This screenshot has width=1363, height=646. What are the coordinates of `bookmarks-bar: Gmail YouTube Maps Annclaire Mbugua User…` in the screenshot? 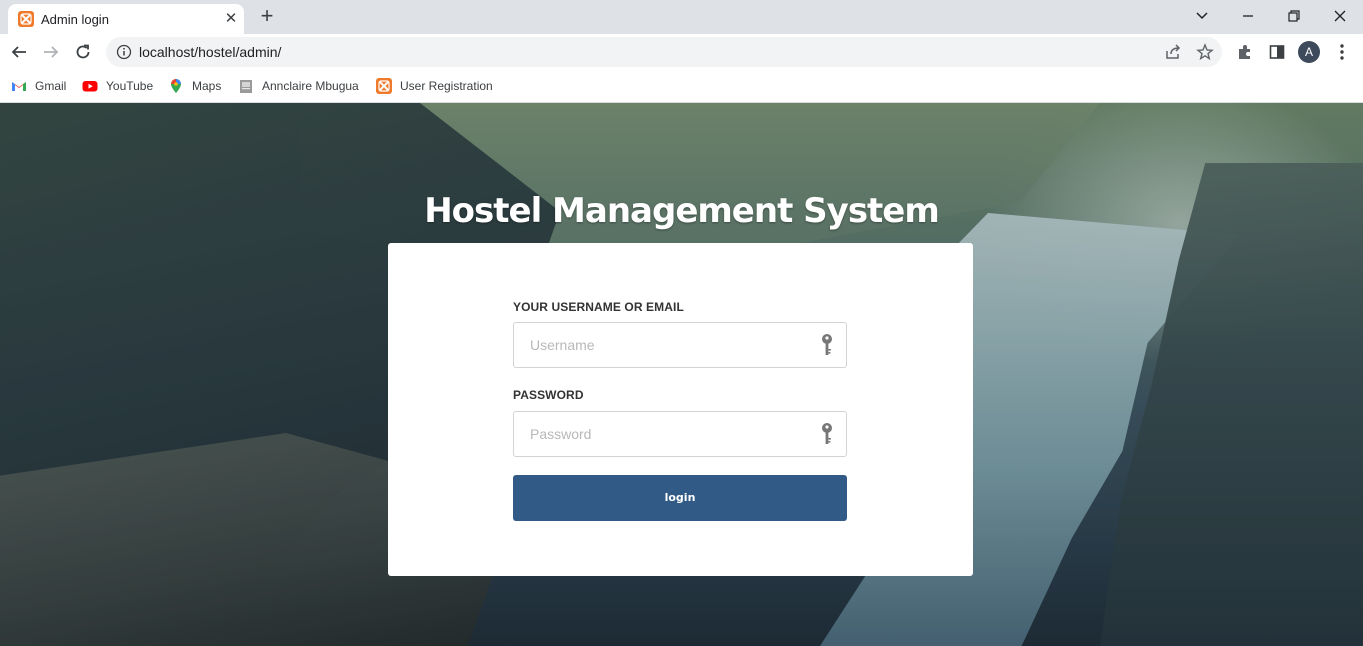 It's located at (681, 86).